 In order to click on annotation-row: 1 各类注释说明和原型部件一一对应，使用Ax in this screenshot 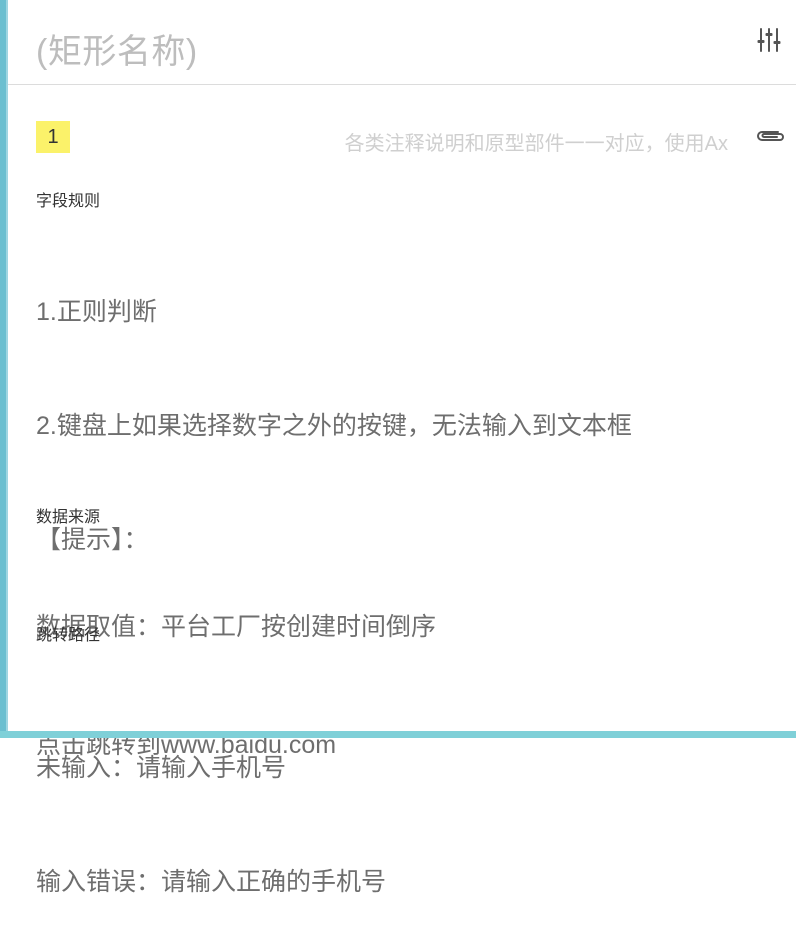, I will do `click(411, 137)`.